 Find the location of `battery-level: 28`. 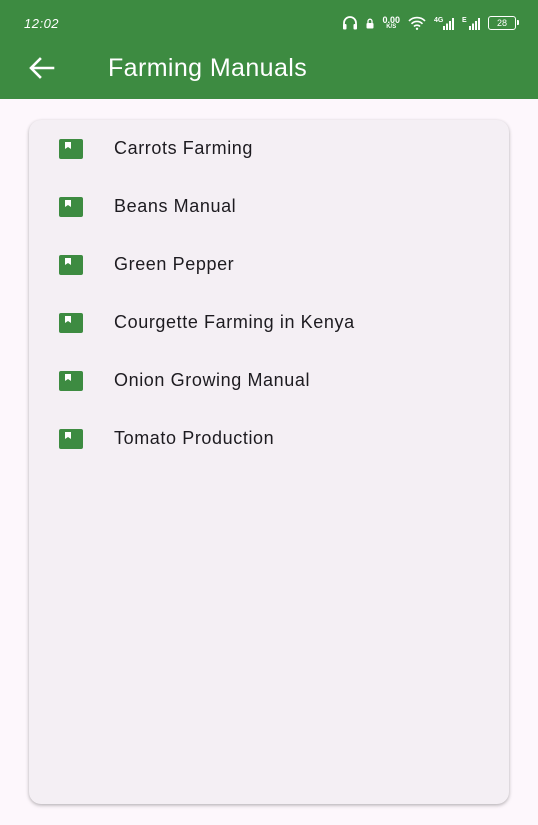

battery-level: 28 is located at coordinates (501, 23).